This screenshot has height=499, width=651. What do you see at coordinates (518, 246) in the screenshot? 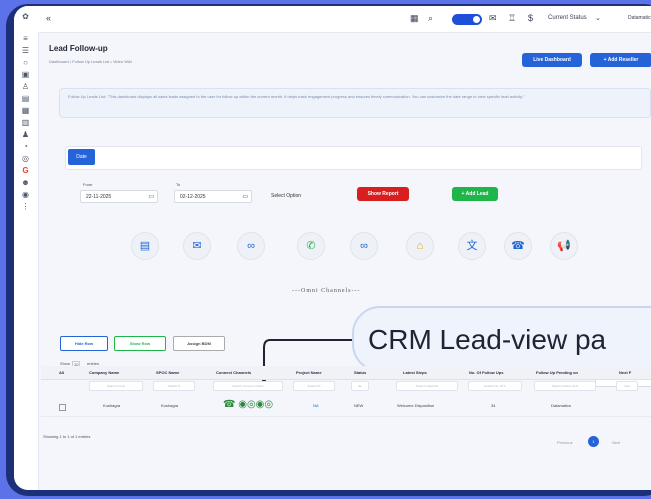
I see `phone-icon: ☎` at bounding box center [518, 246].